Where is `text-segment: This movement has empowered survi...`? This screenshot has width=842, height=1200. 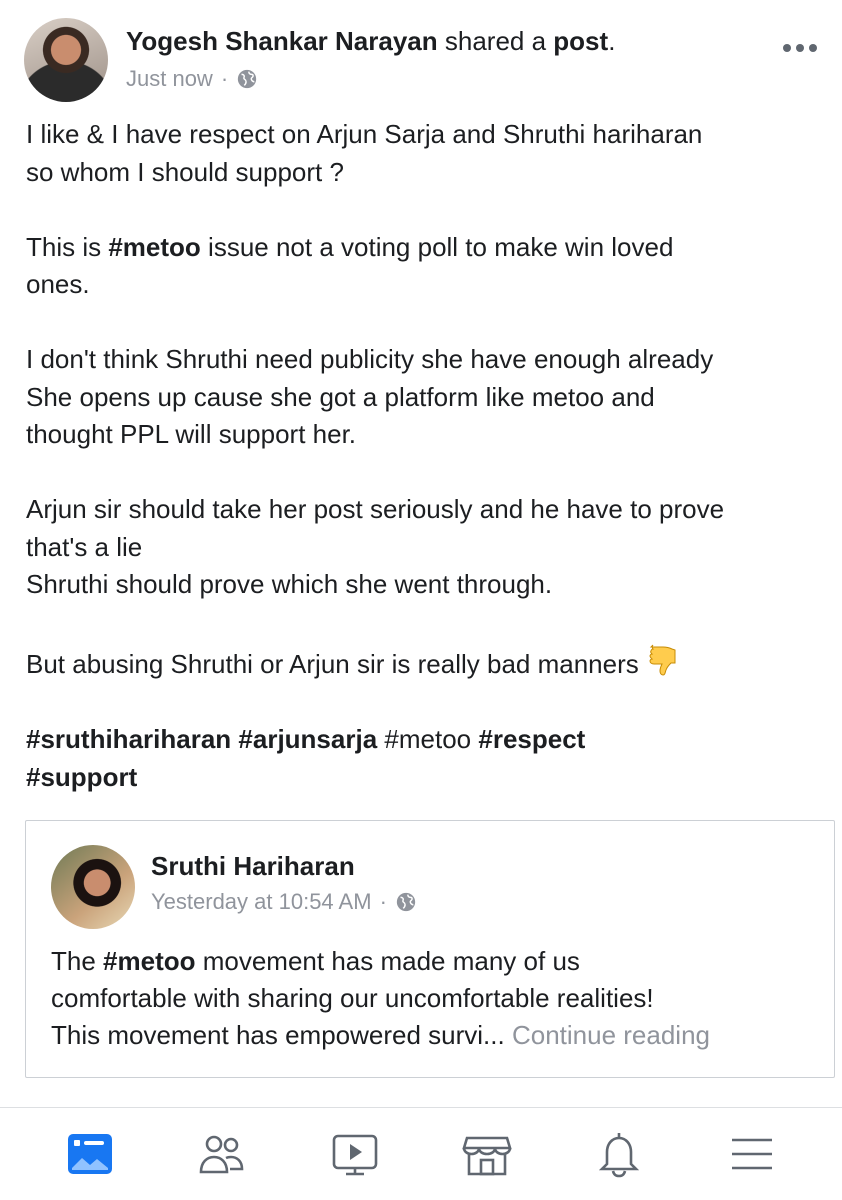
text-segment: This movement has empowered survi... is located at coordinates (278, 1035).